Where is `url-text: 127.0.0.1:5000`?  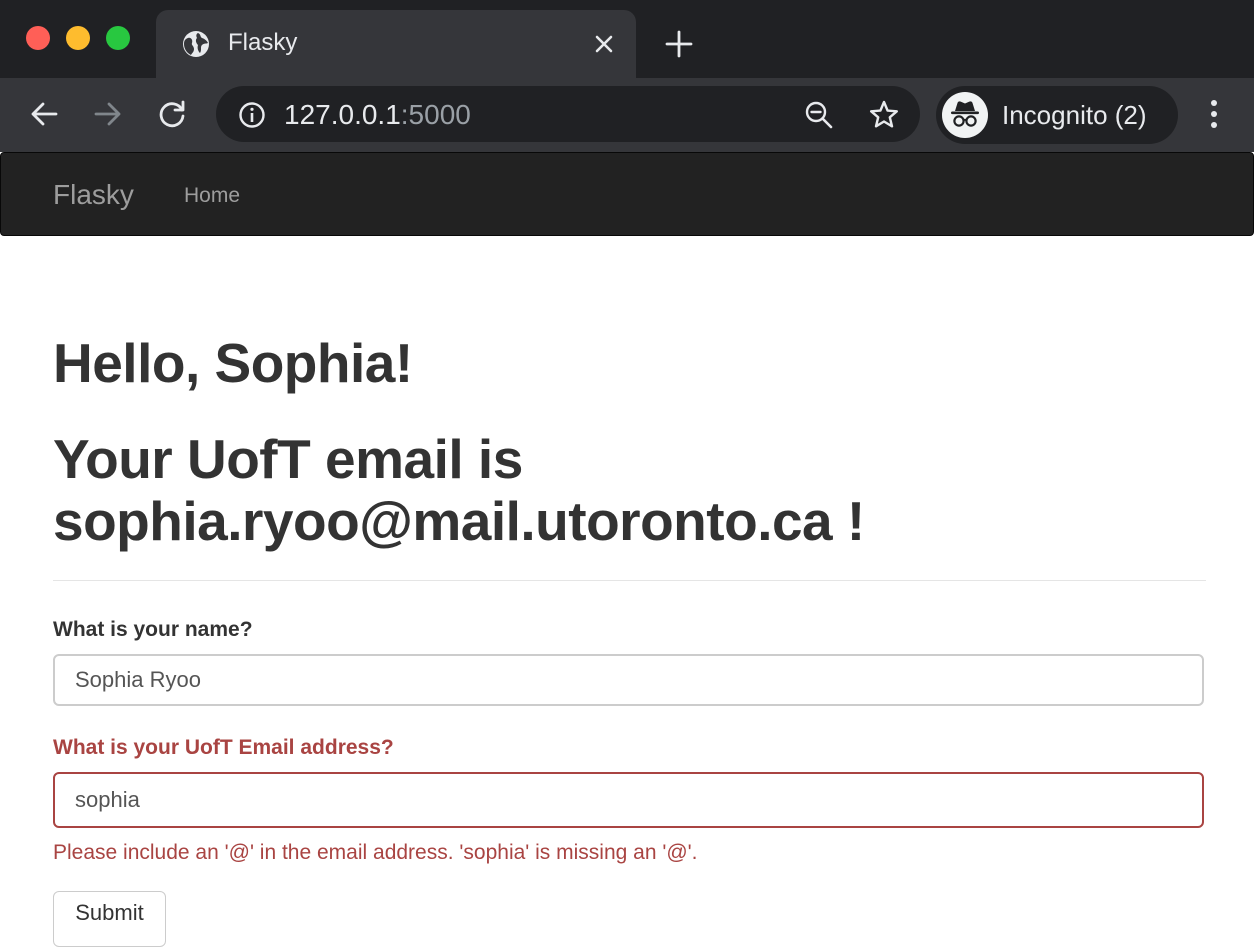
url-text: 127.0.0.1:5000 is located at coordinates (377, 115).